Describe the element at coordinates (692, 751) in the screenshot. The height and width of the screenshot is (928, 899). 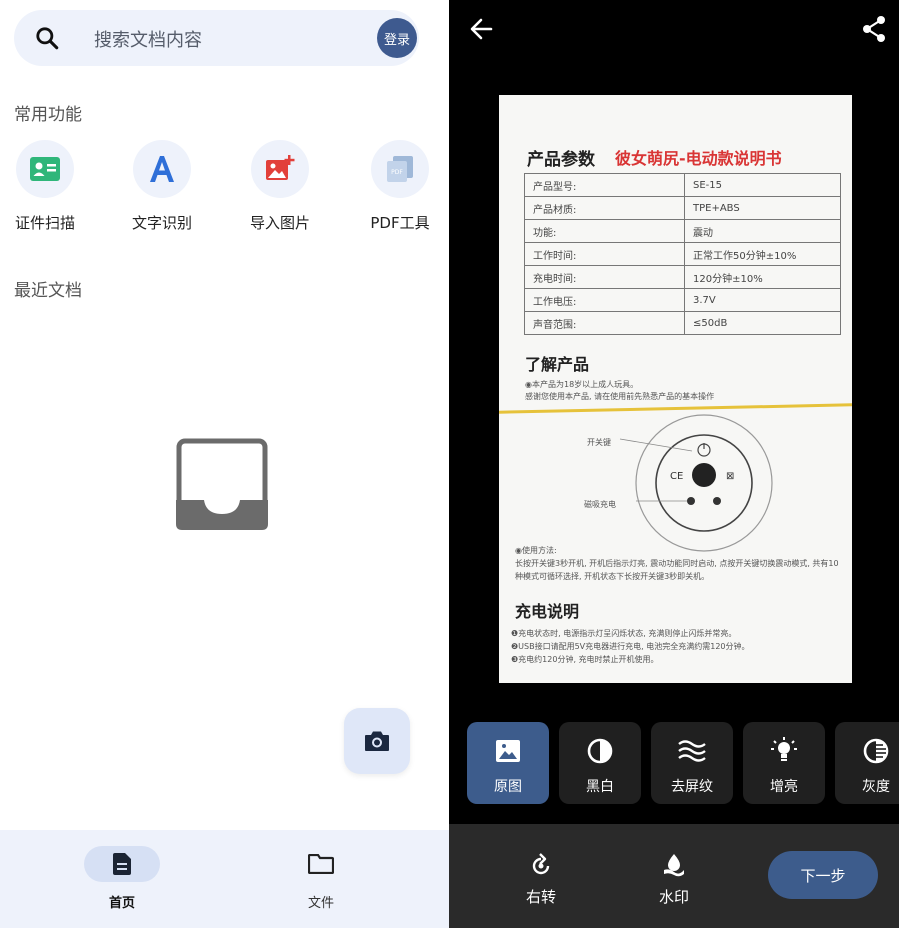
I see `waves-icon` at that location.